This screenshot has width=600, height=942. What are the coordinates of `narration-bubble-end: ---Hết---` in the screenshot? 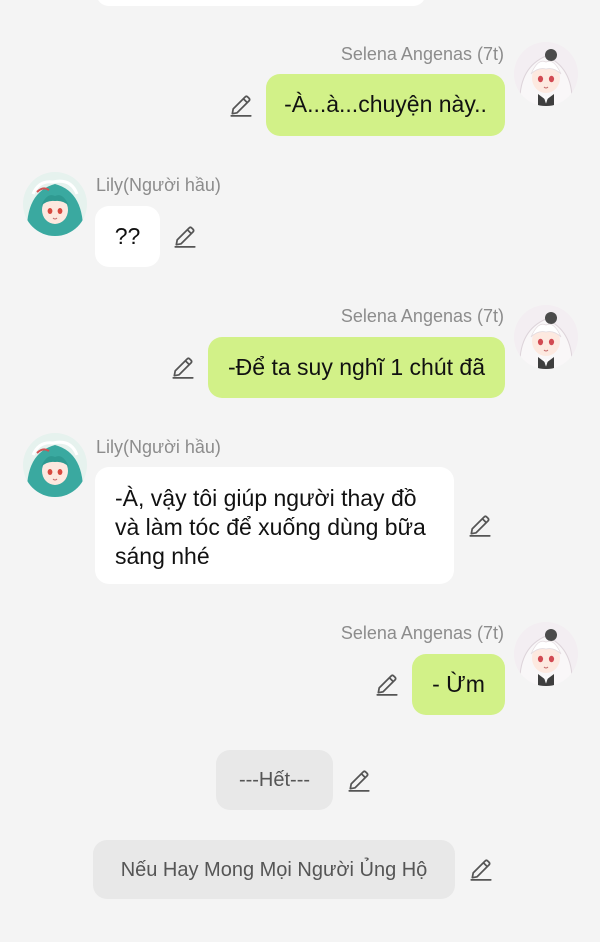 It's located at (274, 780).